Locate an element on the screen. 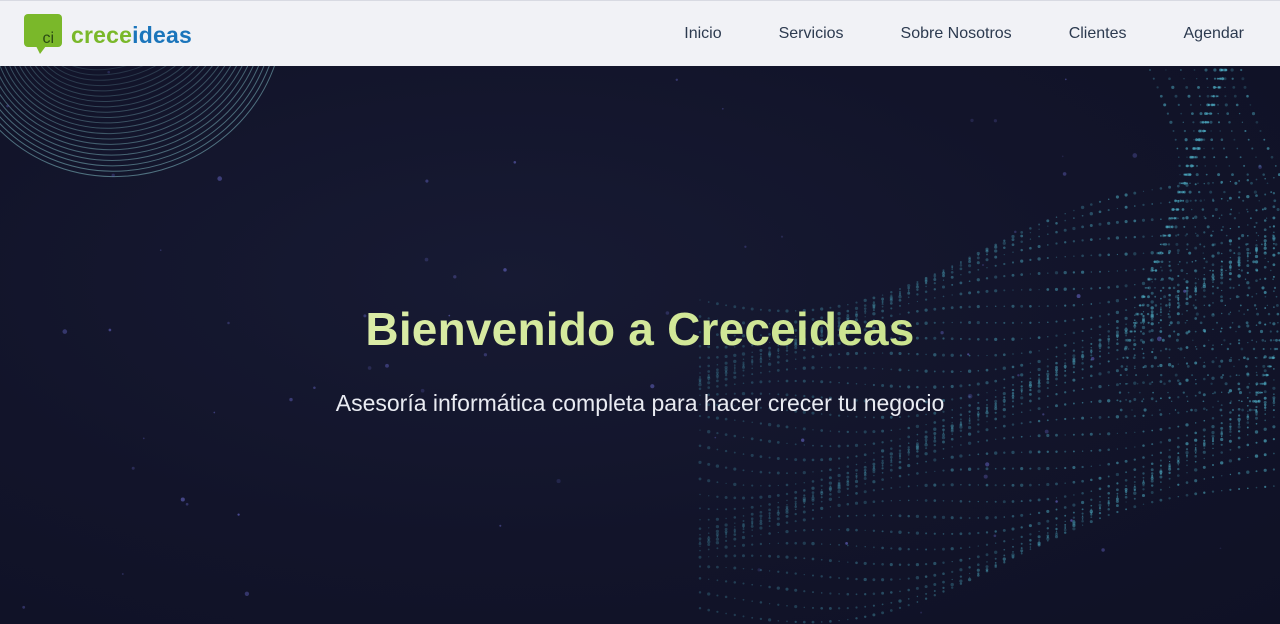 The height and width of the screenshot is (624, 1280). nav-item-inicio: Inicio is located at coordinates (702, 34).